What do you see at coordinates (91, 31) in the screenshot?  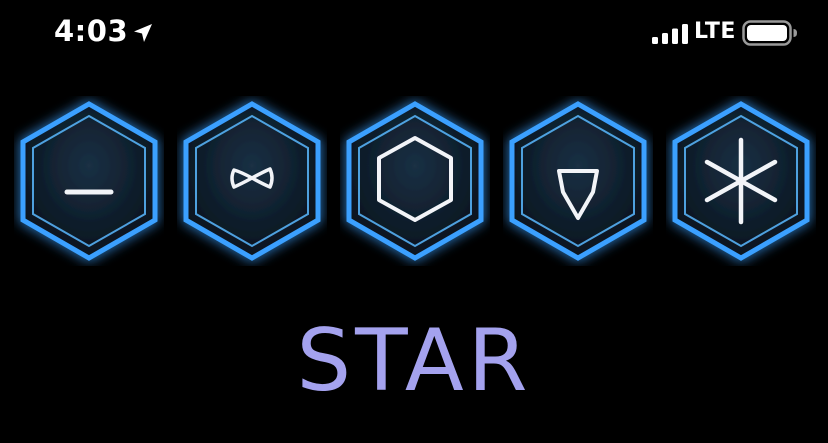 I see `status-time: 4:03` at bounding box center [91, 31].